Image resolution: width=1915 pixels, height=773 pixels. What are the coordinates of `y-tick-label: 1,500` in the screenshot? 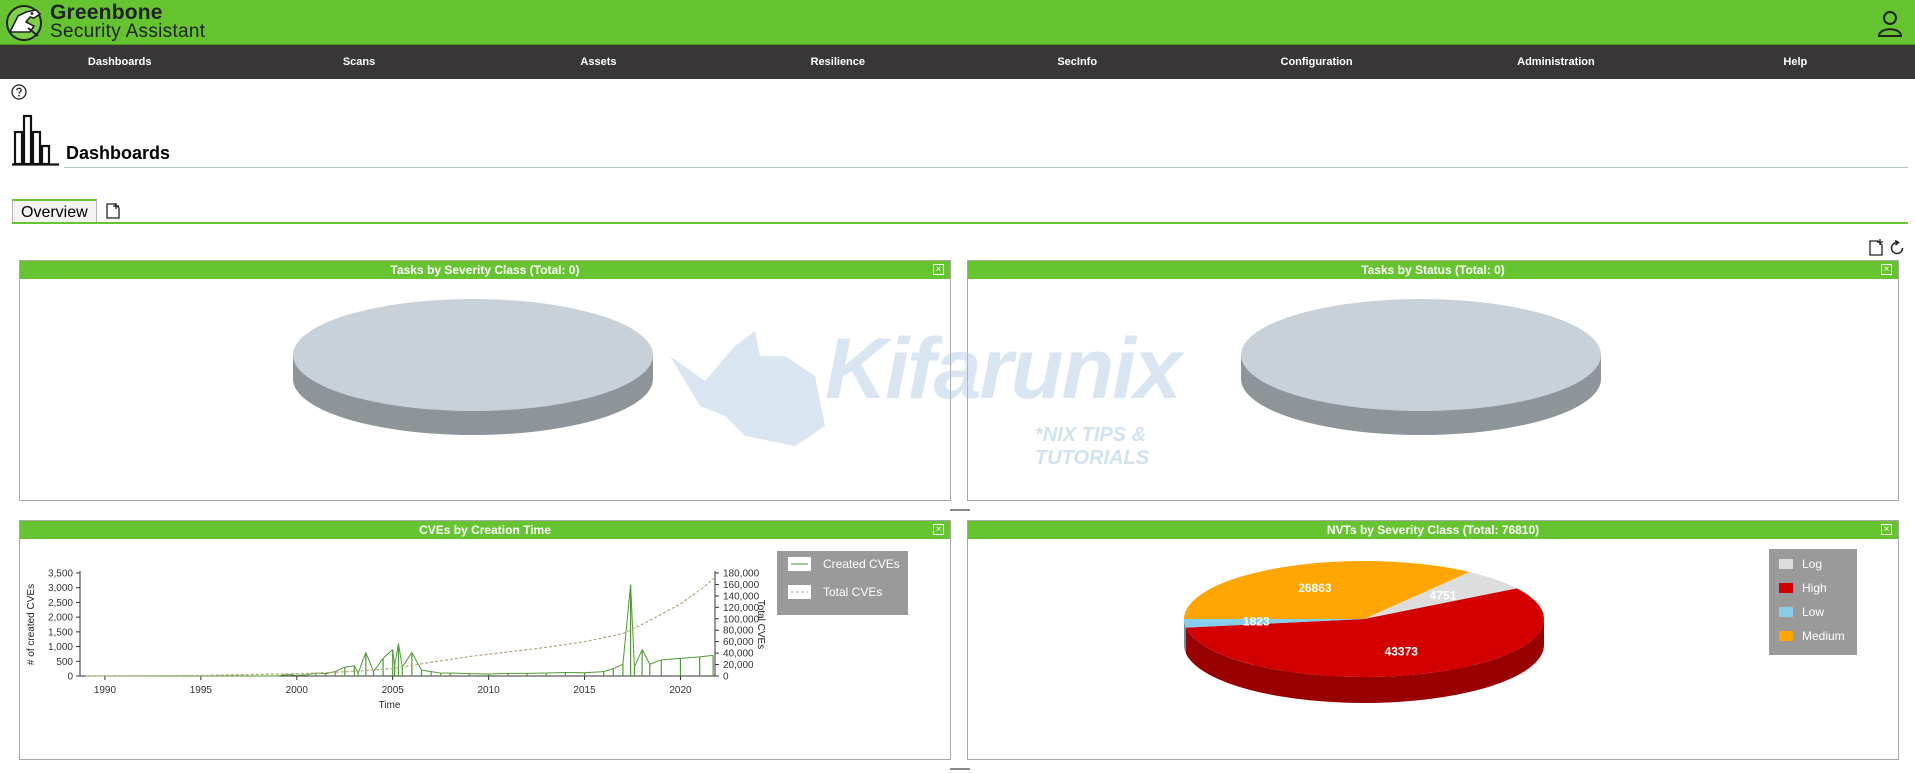 It's located at (60, 632).